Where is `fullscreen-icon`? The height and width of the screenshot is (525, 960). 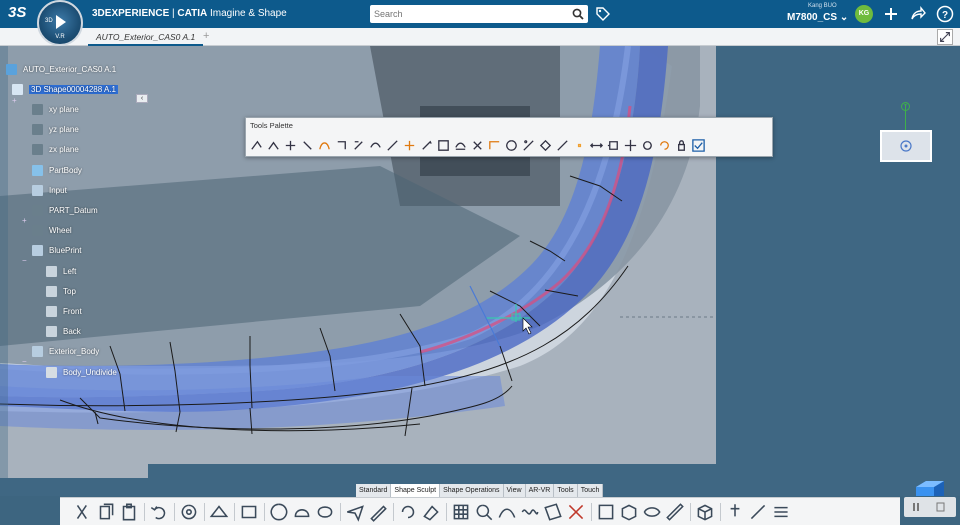 fullscreen-icon is located at coordinates (945, 37).